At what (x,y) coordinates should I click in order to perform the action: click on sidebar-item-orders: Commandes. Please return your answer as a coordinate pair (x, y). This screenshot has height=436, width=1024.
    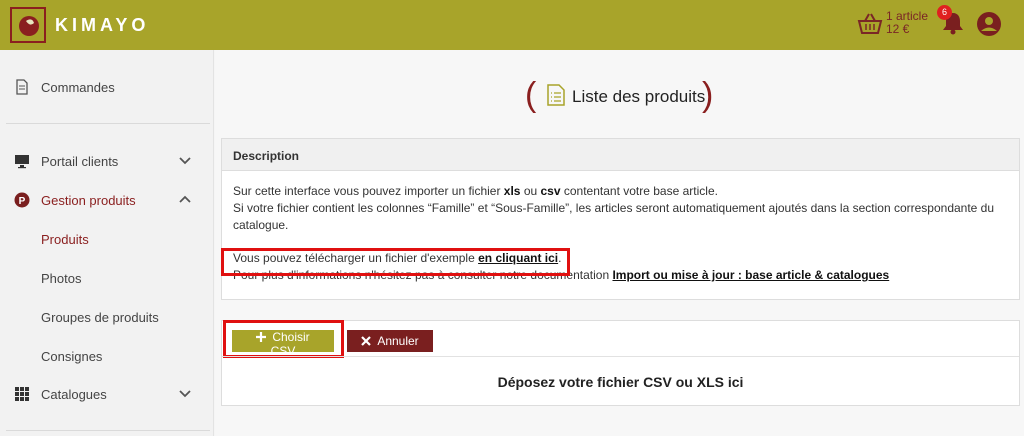
    Looking at the image, I should click on (106, 87).